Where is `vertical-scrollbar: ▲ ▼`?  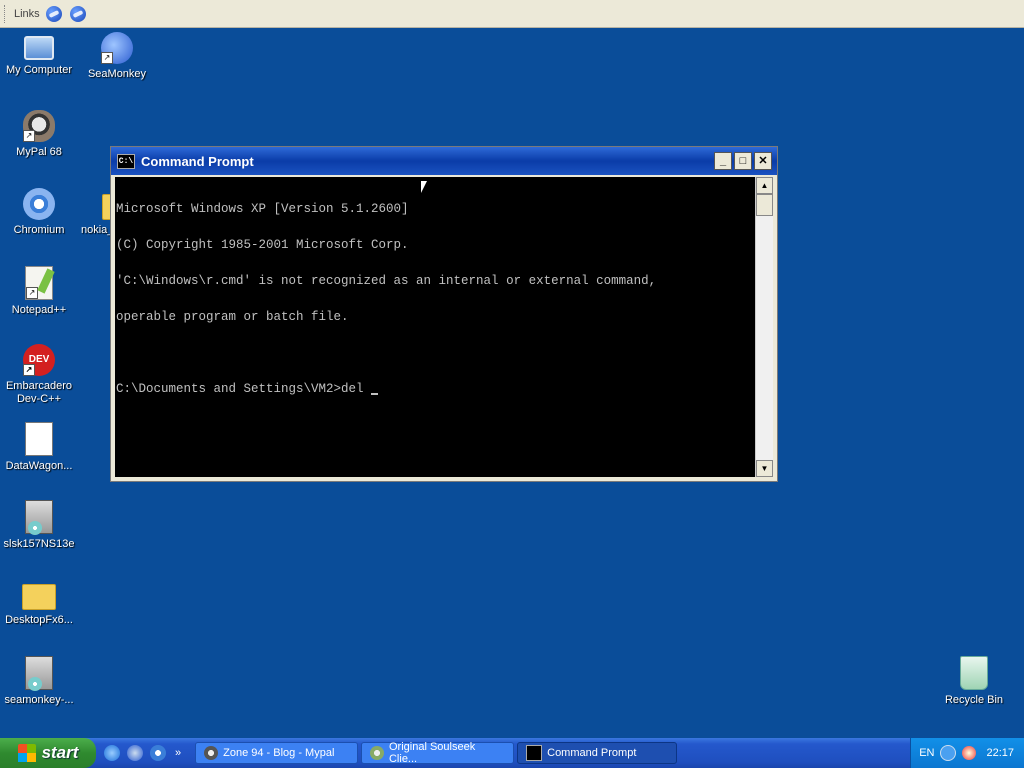 vertical-scrollbar: ▲ ▼ is located at coordinates (764, 327).